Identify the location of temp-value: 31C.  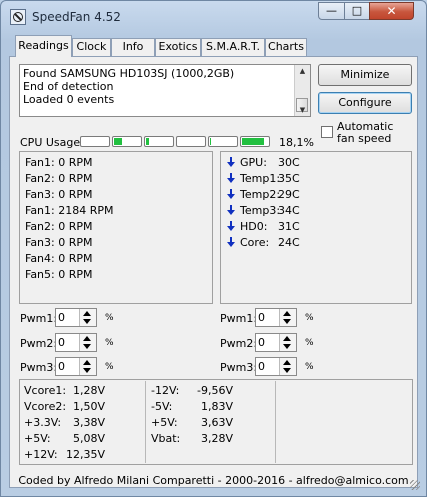
(289, 226).